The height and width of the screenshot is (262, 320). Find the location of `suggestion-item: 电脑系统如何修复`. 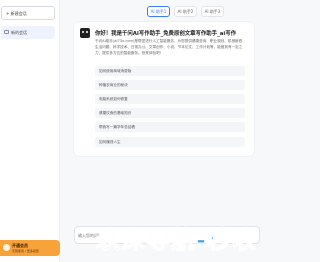

suggestion-item: 电脑系统如何修复 is located at coordinates (170, 99).